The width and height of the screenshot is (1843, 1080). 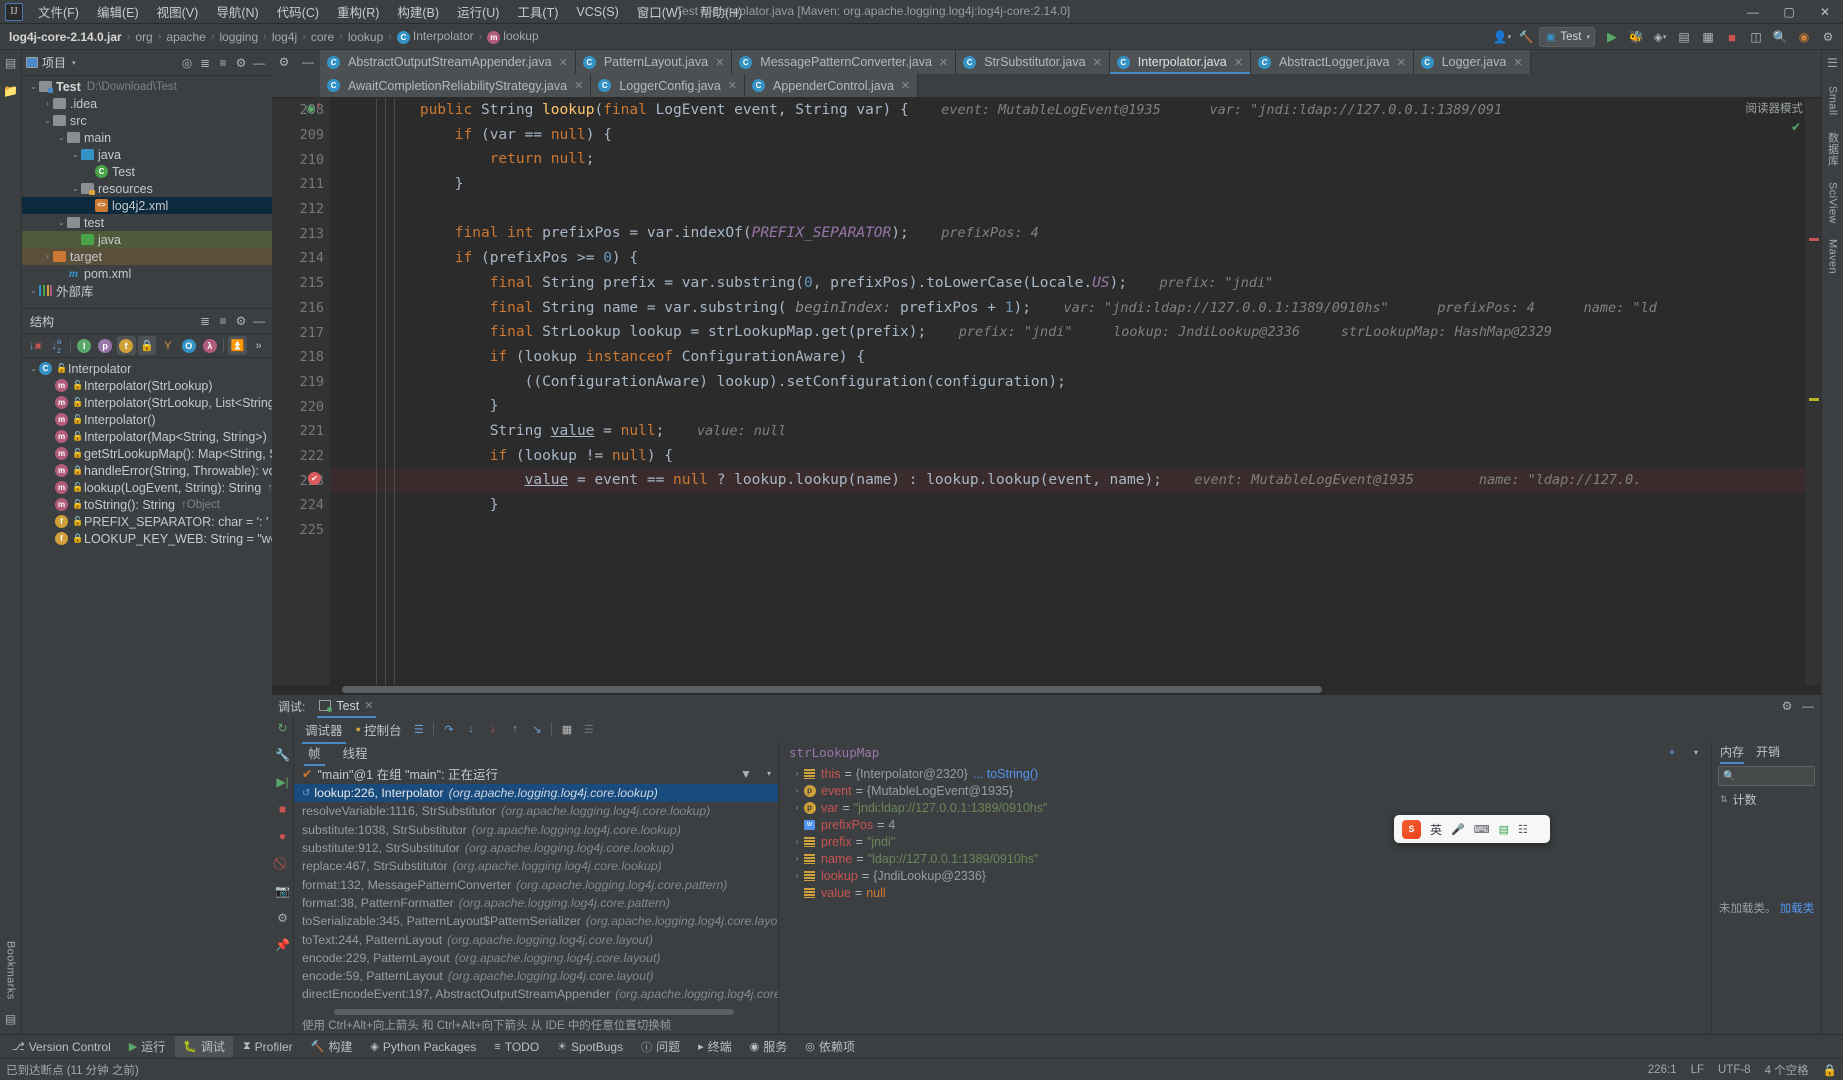 I want to click on structure-item-9: f 🔓 PREFIX_SEPARATOR: char = ': ', so click(x=147, y=521).